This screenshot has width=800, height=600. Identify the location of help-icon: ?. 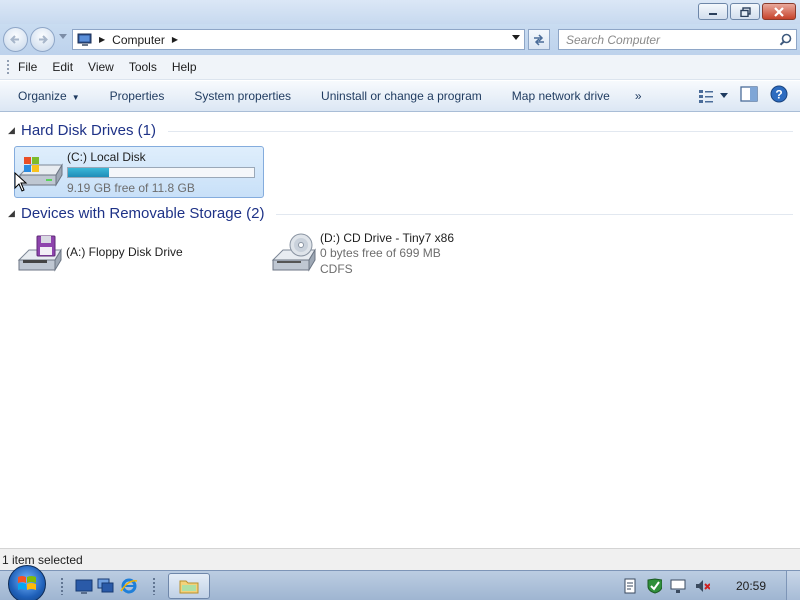
(779, 94).